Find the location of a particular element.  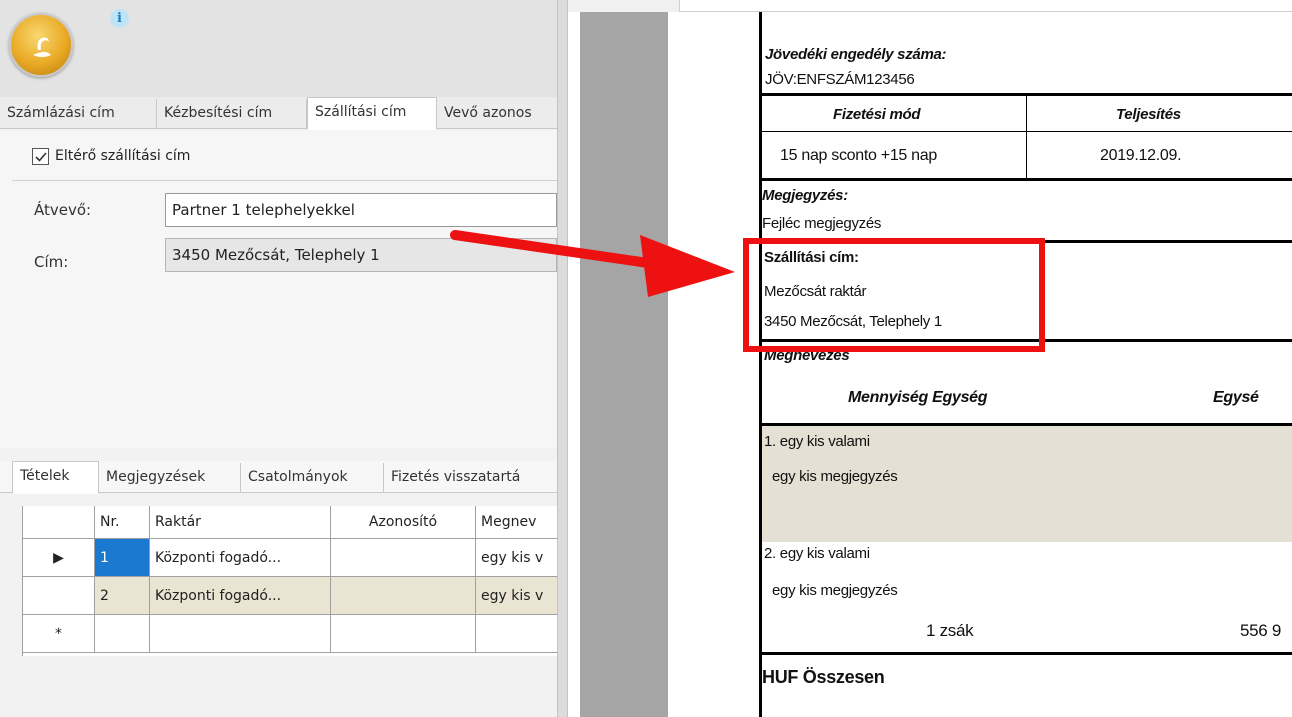

tab-delivery-address: Kézbesítési cím is located at coordinates (232, 114).